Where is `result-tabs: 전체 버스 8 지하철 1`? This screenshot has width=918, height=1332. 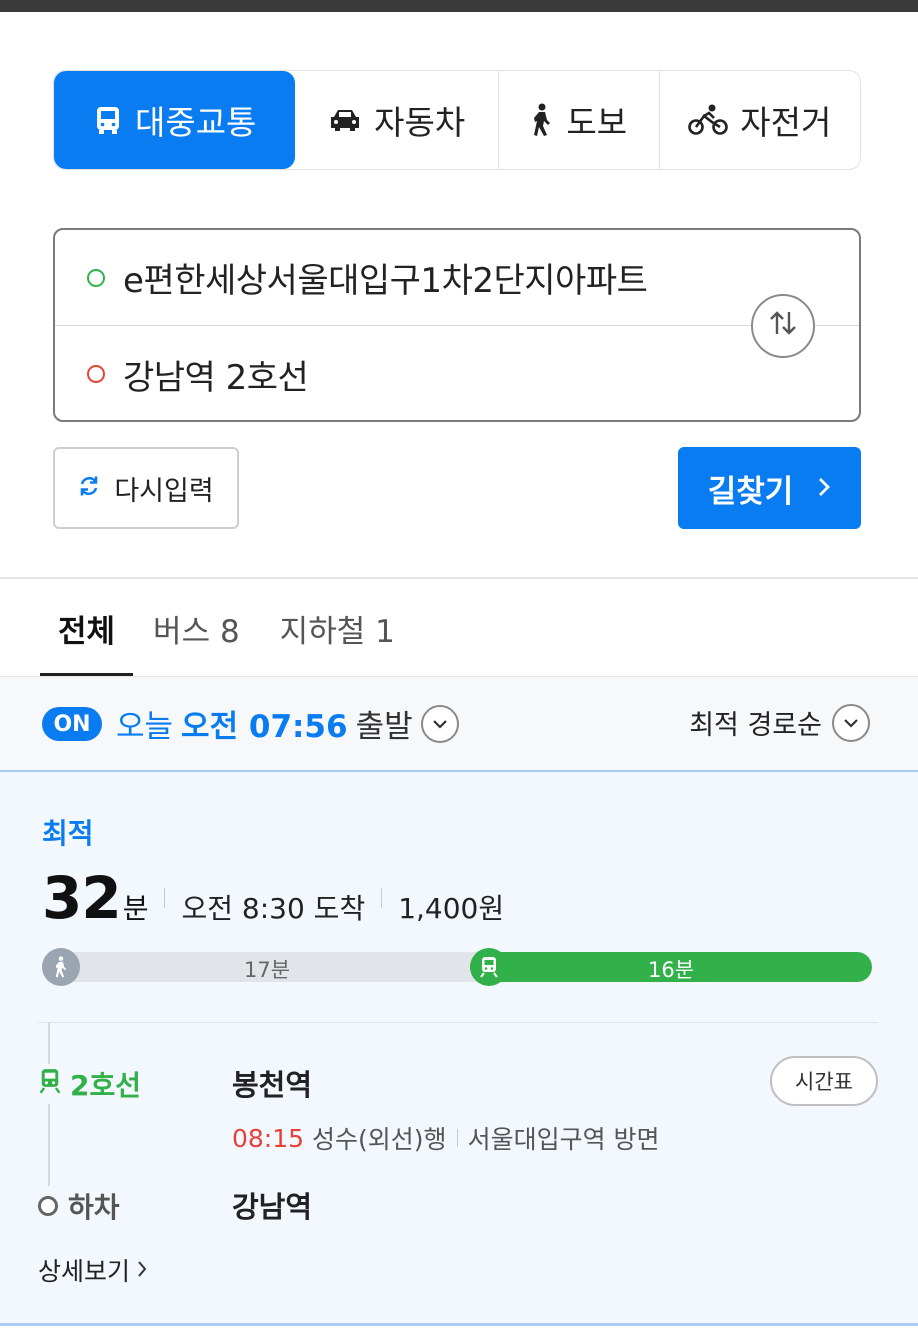 result-tabs: 전체 버스 8 지하철 1 is located at coordinates (227, 637).